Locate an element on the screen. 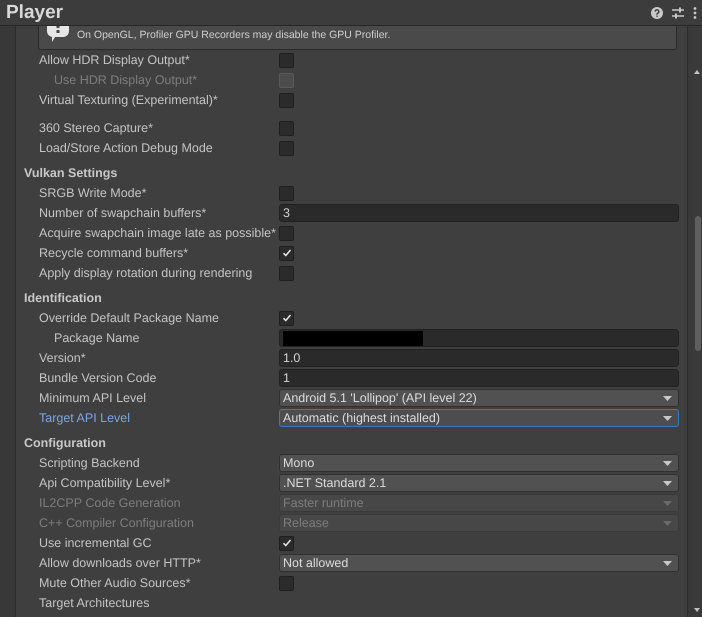  dropdown: Automatic (highest installed) is located at coordinates (479, 418).